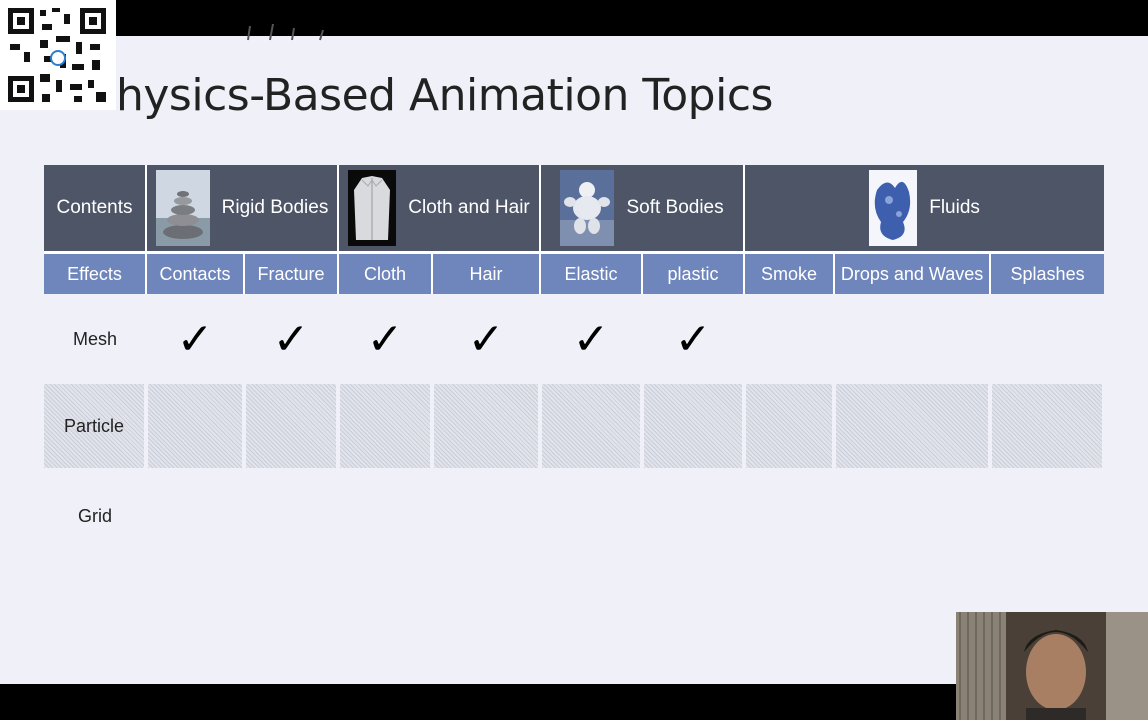 The height and width of the screenshot is (720, 1148). I want to click on category-label: Cloth and Hair, so click(469, 207).